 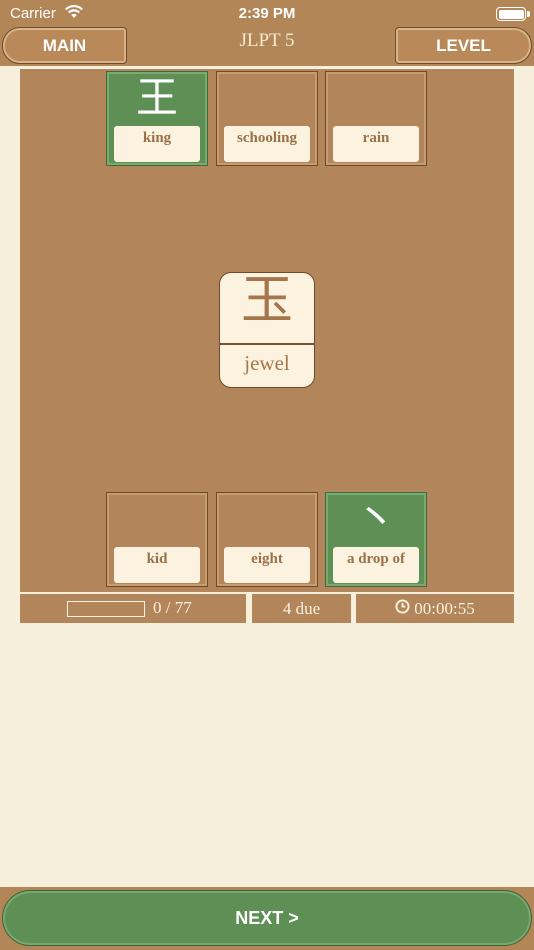 What do you see at coordinates (157, 565) in the screenshot?
I see `card-meaning: kid` at bounding box center [157, 565].